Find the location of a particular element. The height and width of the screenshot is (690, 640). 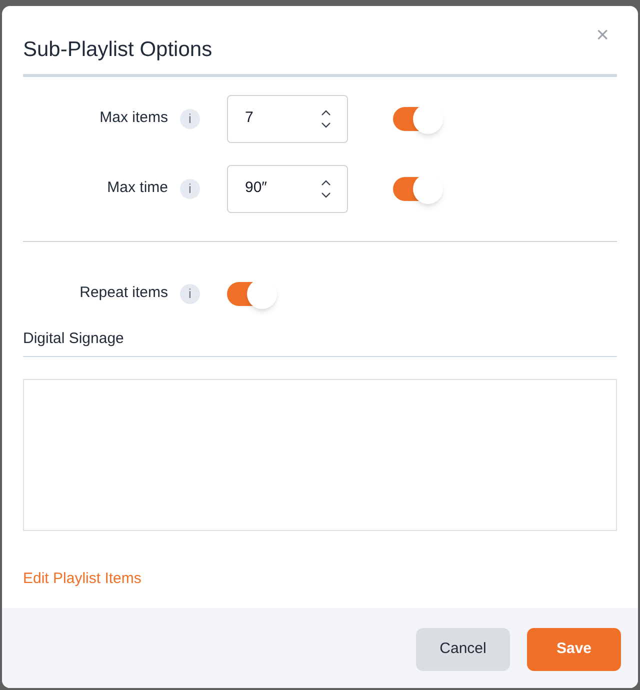

section-title: Digital Signage is located at coordinates (74, 338).